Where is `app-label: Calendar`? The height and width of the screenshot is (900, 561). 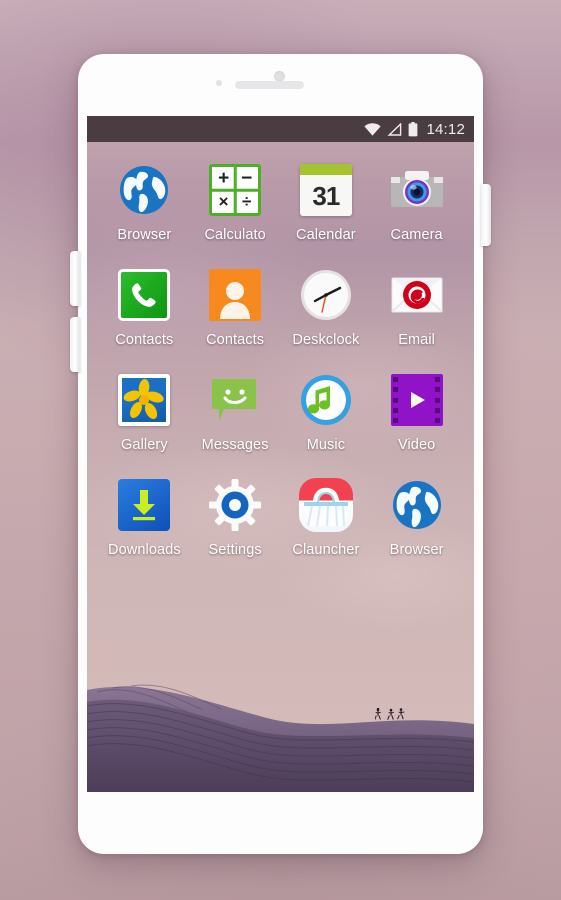
app-label: Calendar is located at coordinates (326, 235).